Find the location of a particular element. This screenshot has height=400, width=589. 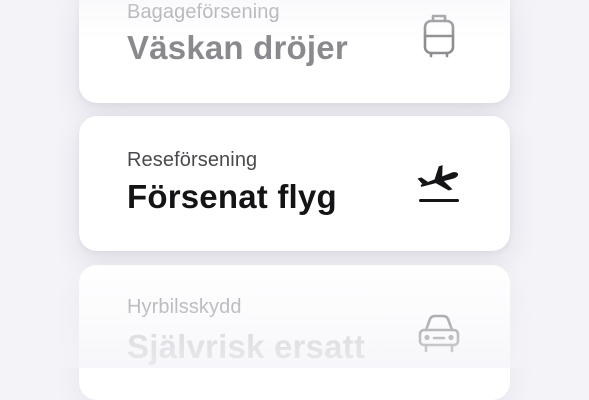

airplane-departure-icon is located at coordinates (439, 184).